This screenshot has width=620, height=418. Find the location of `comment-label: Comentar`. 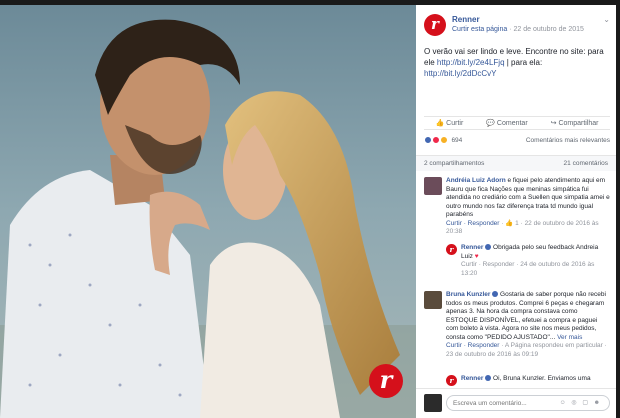

comment-label: Comentar is located at coordinates (512, 123).